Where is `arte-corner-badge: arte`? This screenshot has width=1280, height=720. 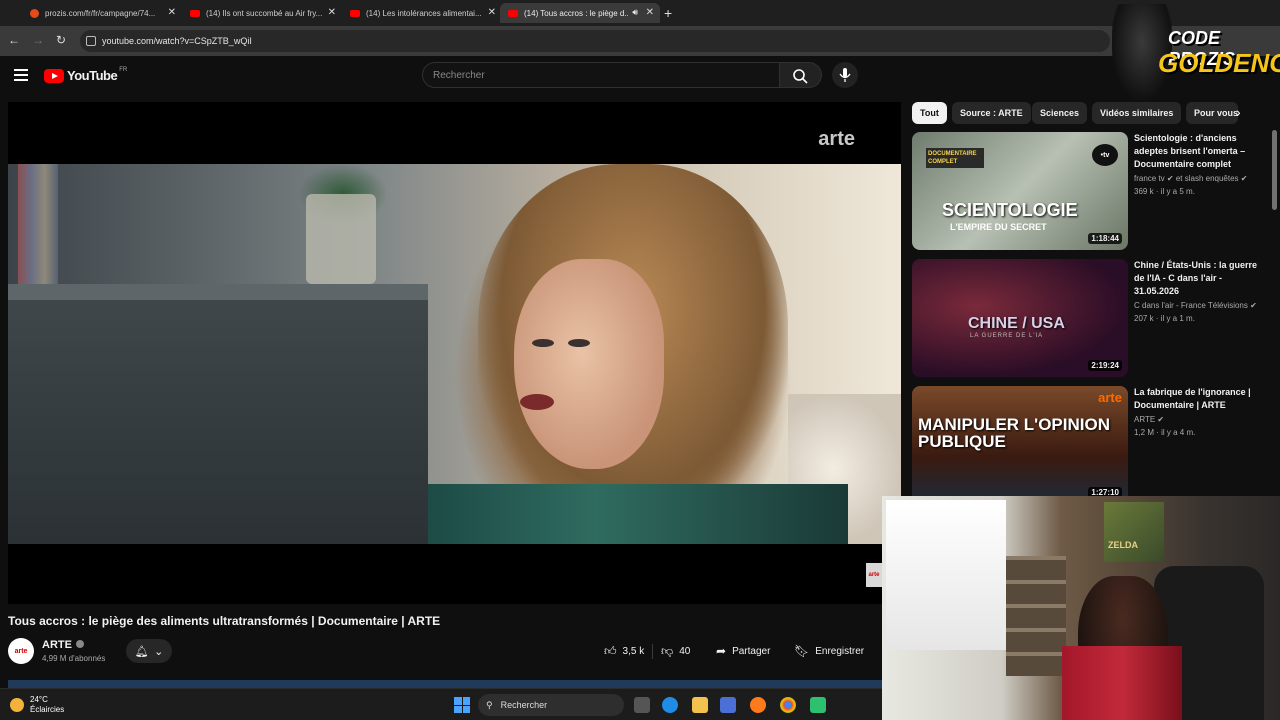
arte-corner-badge: arte is located at coordinates (874, 575).